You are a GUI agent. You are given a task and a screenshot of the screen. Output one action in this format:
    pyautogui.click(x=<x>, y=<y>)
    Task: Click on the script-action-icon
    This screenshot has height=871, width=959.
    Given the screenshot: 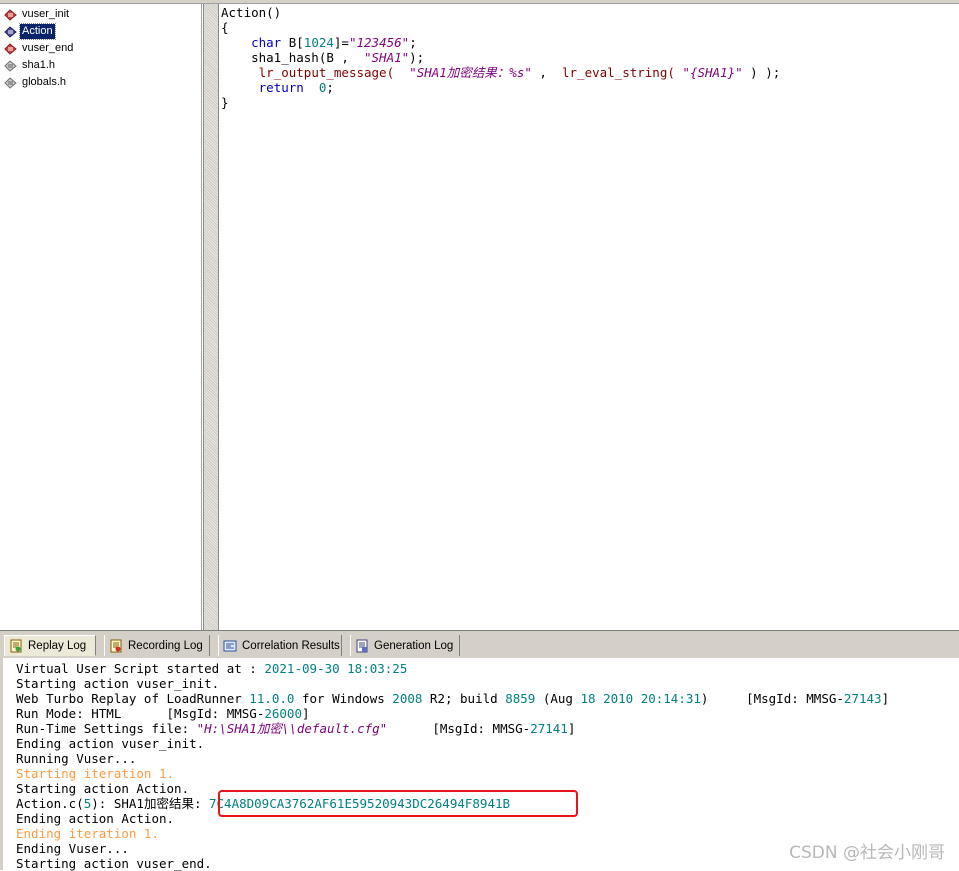 What is the action you would take?
    pyautogui.click(x=10, y=31)
    